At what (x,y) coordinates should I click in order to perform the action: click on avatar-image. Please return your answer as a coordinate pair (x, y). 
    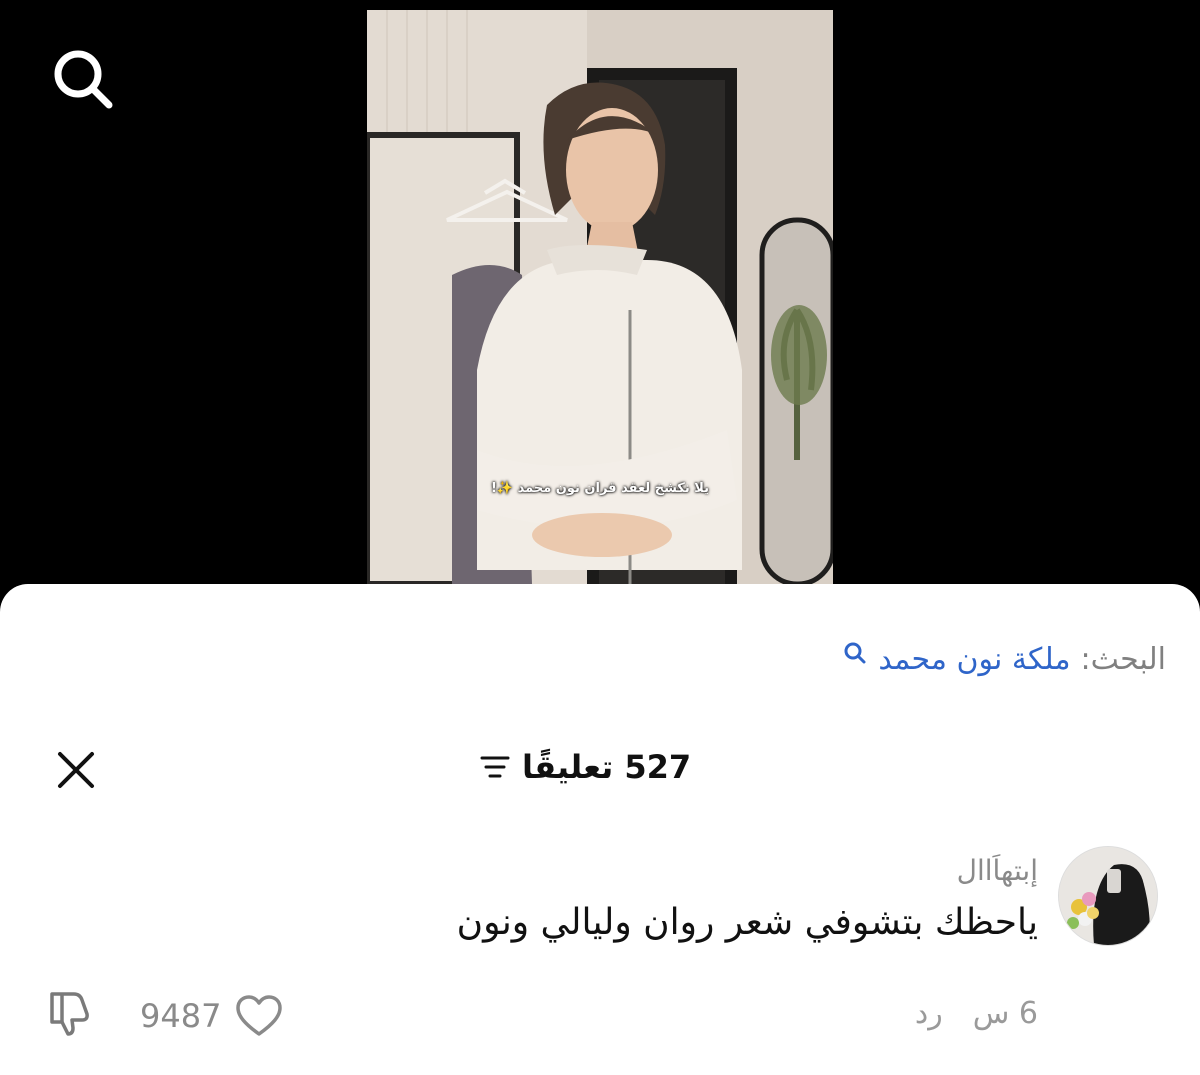
    Looking at the image, I should click on (1108, 896).